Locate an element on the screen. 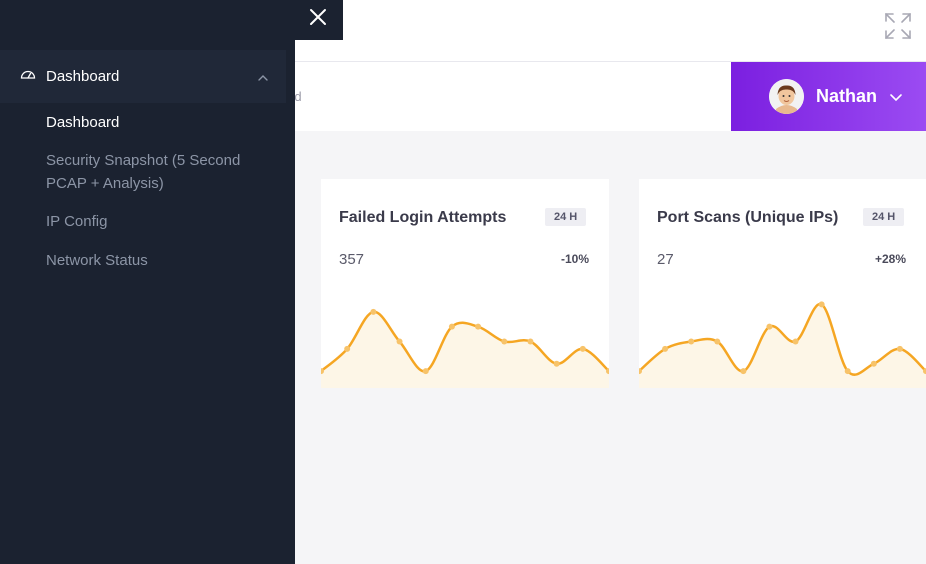  chevron-down-icon is located at coordinates (896, 97).